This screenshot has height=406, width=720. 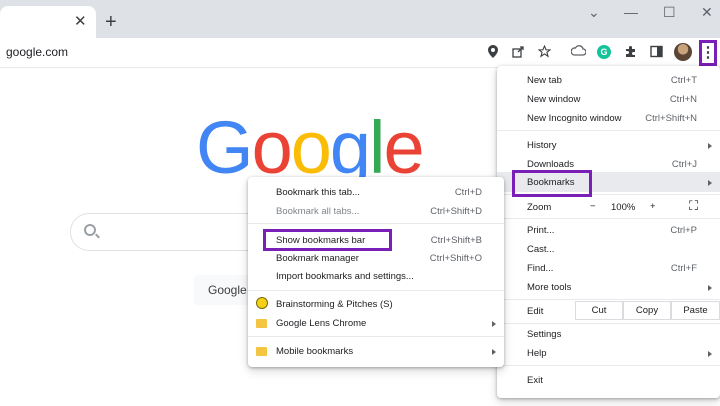 I want to click on extension-cloud-icon, so click(x=578, y=53).